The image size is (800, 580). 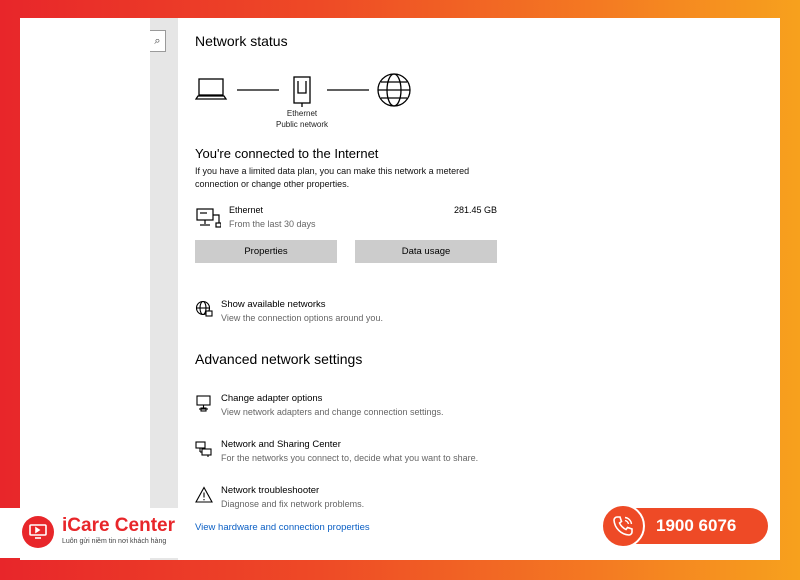 What do you see at coordinates (426, 251) in the screenshot?
I see `data-usage-button: Data usage` at bounding box center [426, 251].